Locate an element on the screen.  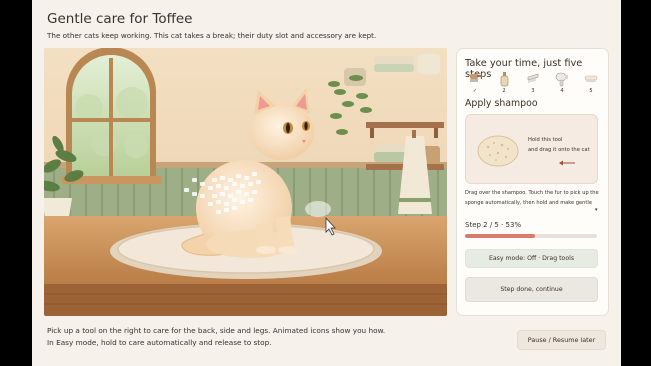
page-title: Gentle care for Toffee is located at coordinates (120, 19).